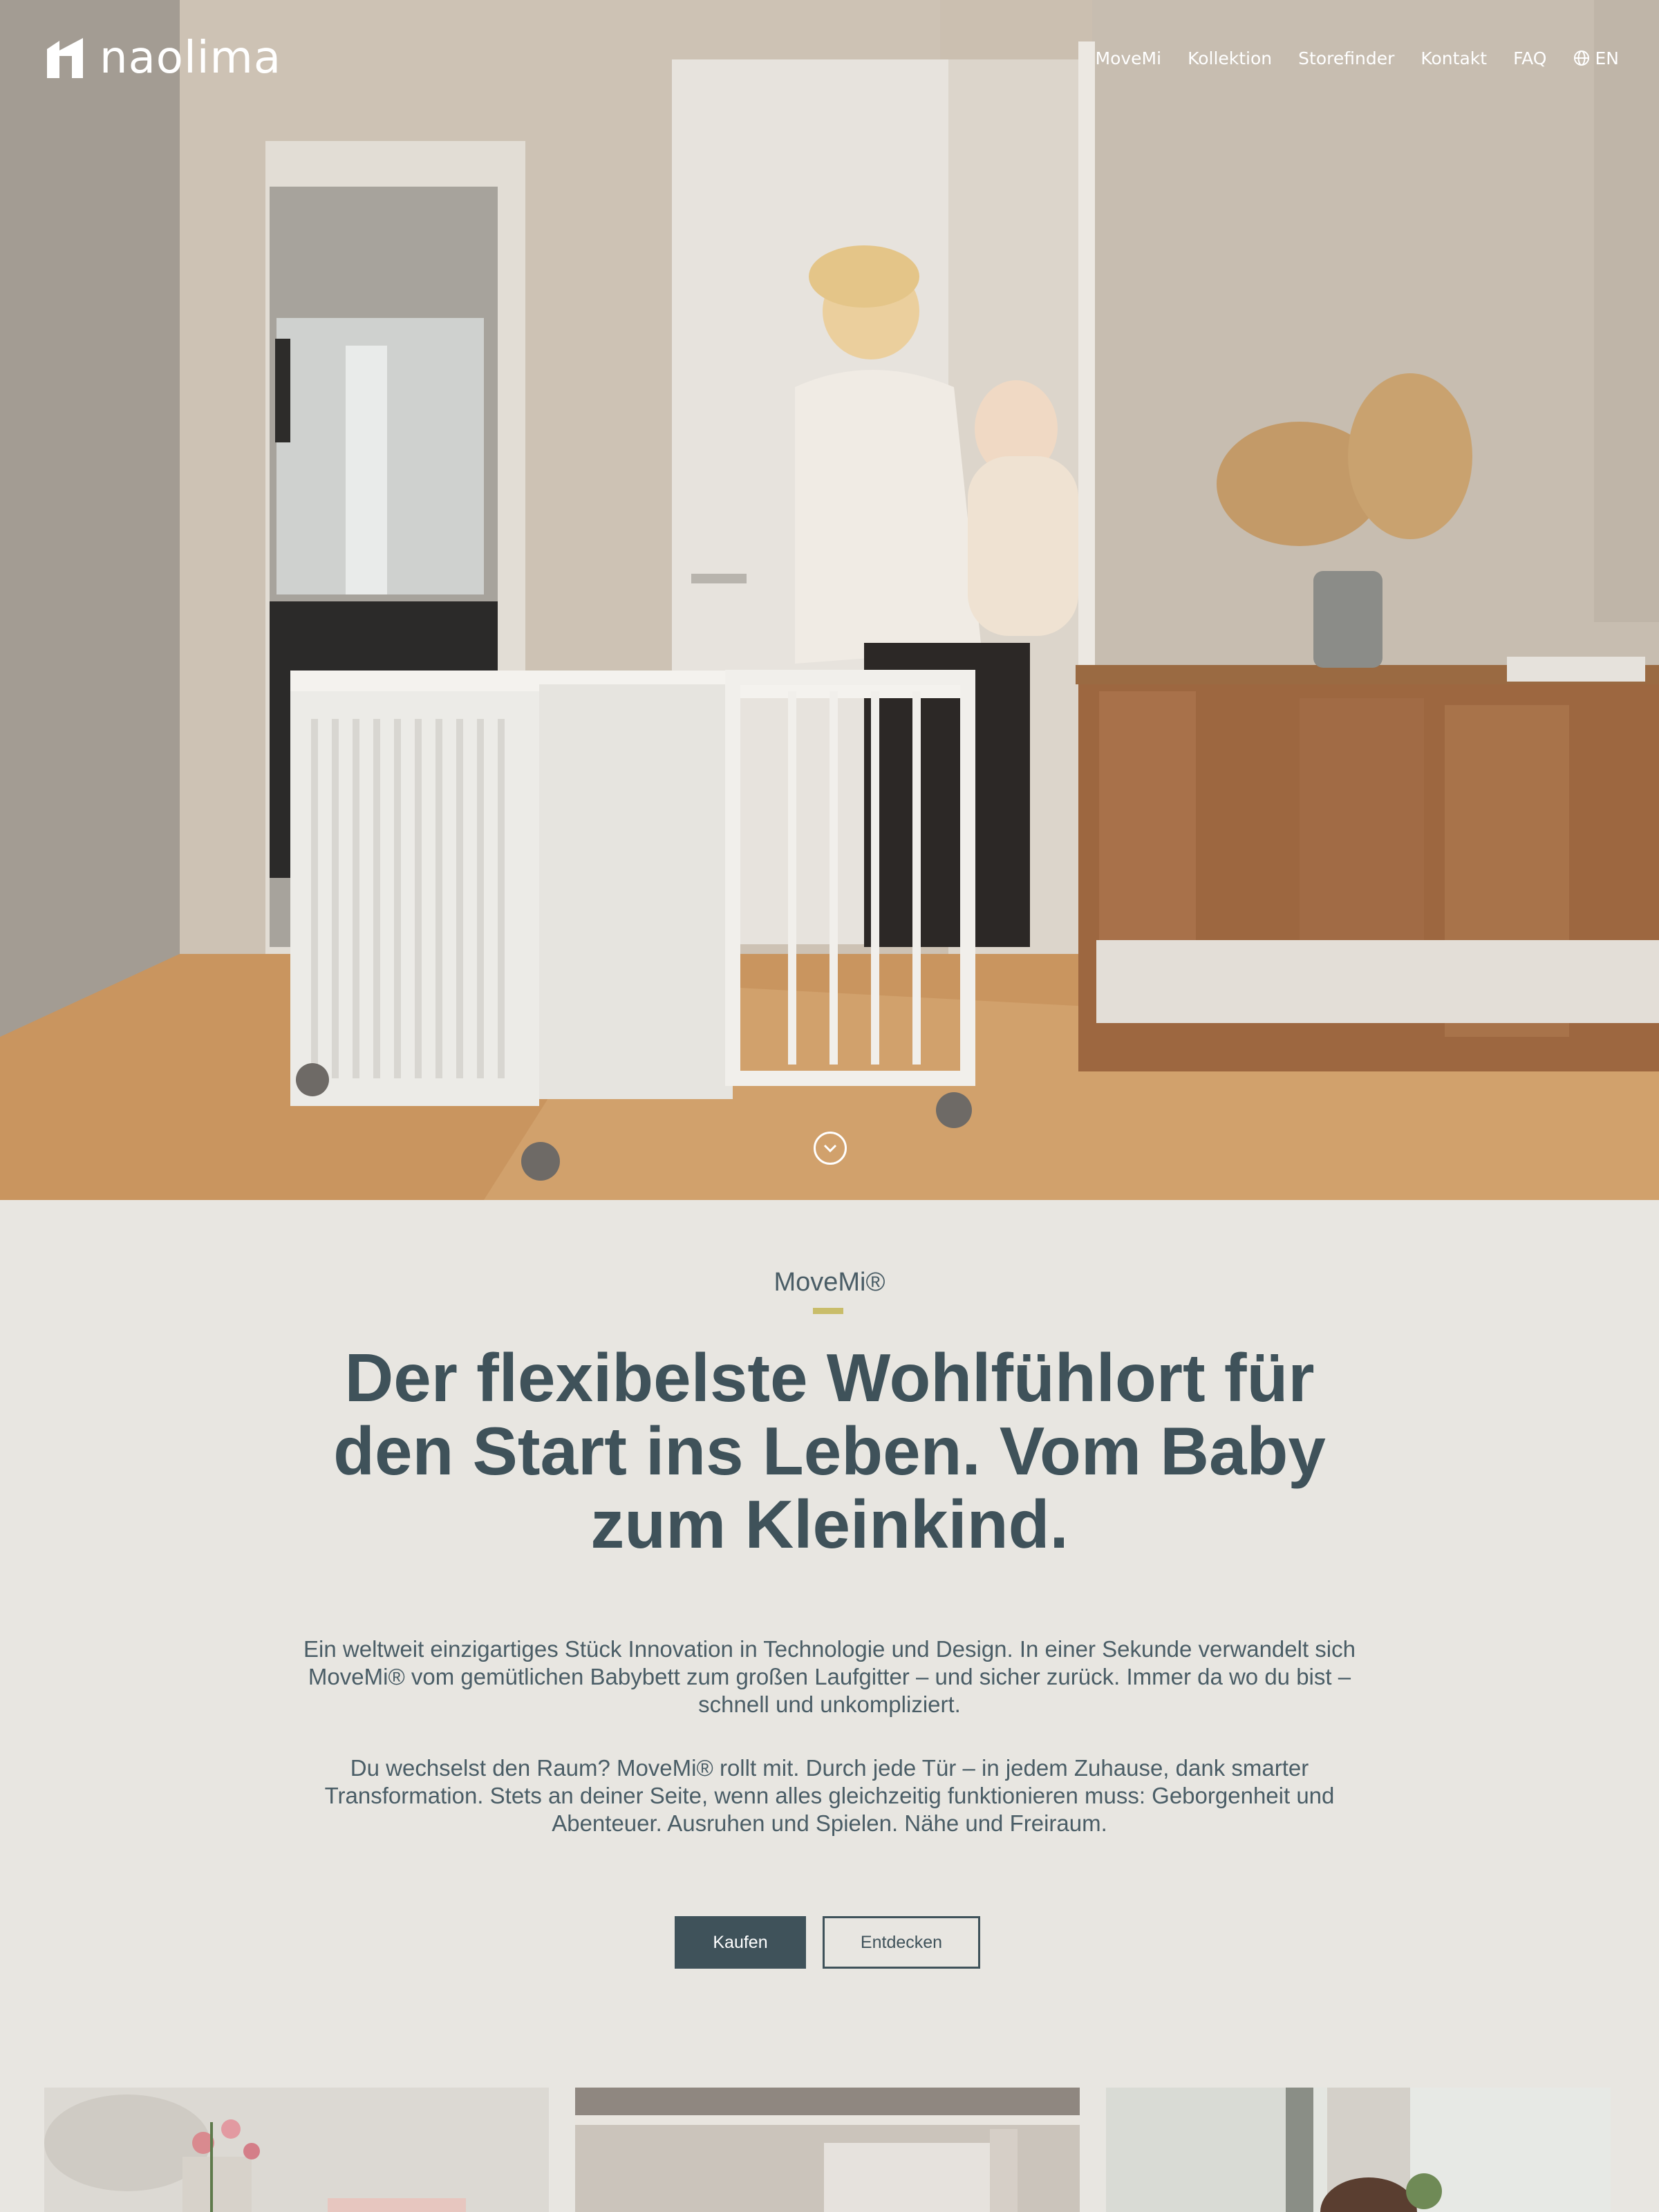  I want to click on window-portrait-image, so click(1358, 2150).